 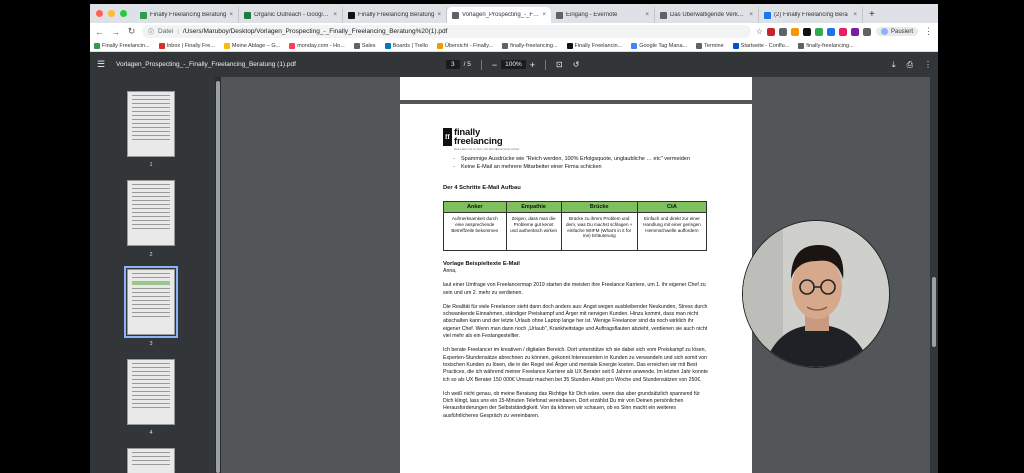 What do you see at coordinates (111, 13) in the screenshot?
I see `minimize-window-button` at bounding box center [111, 13].